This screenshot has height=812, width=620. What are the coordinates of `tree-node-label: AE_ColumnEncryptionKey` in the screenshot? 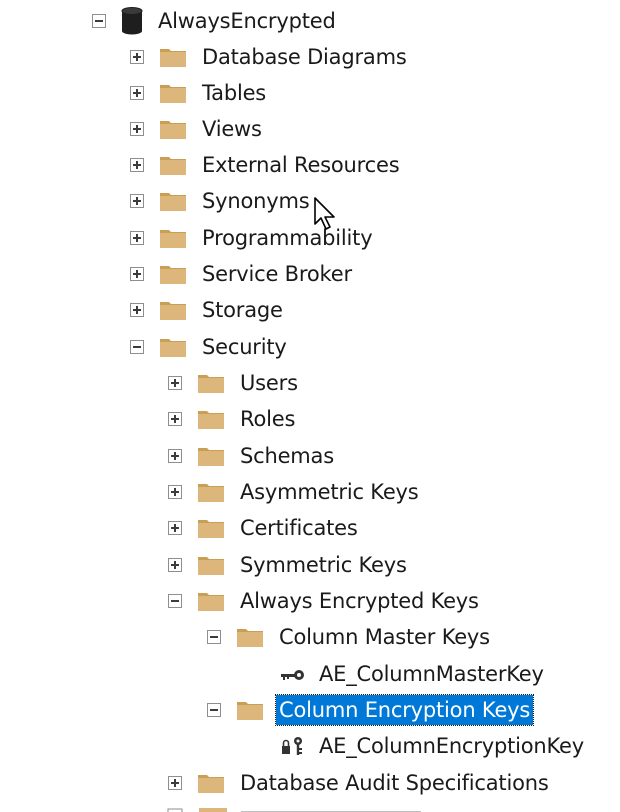 It's located at (451, 746).